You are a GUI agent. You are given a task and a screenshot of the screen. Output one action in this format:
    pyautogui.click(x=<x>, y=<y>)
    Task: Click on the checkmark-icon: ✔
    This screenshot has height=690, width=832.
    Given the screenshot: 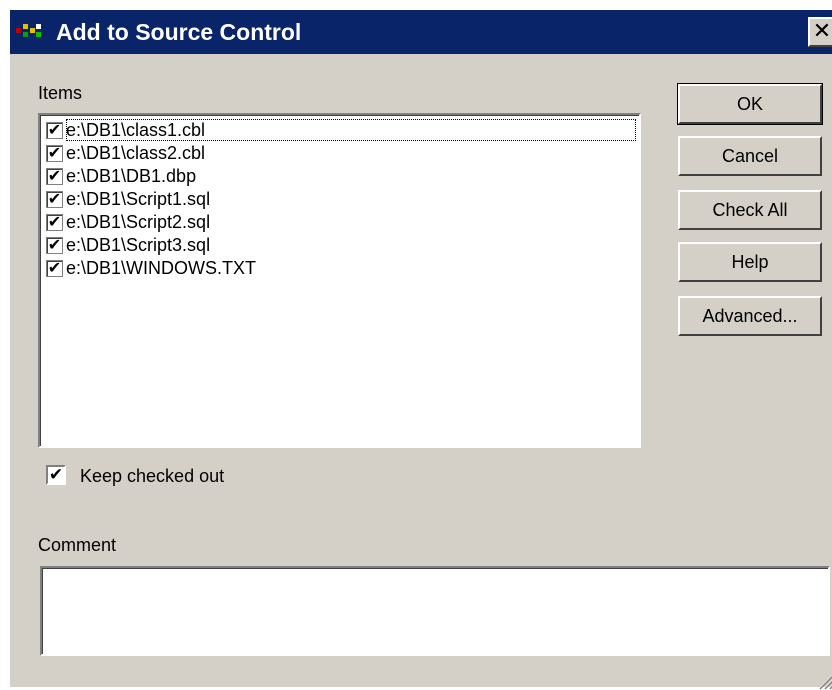 What is the action you would take?
    pyautogui.click(x=56, y=474)
    